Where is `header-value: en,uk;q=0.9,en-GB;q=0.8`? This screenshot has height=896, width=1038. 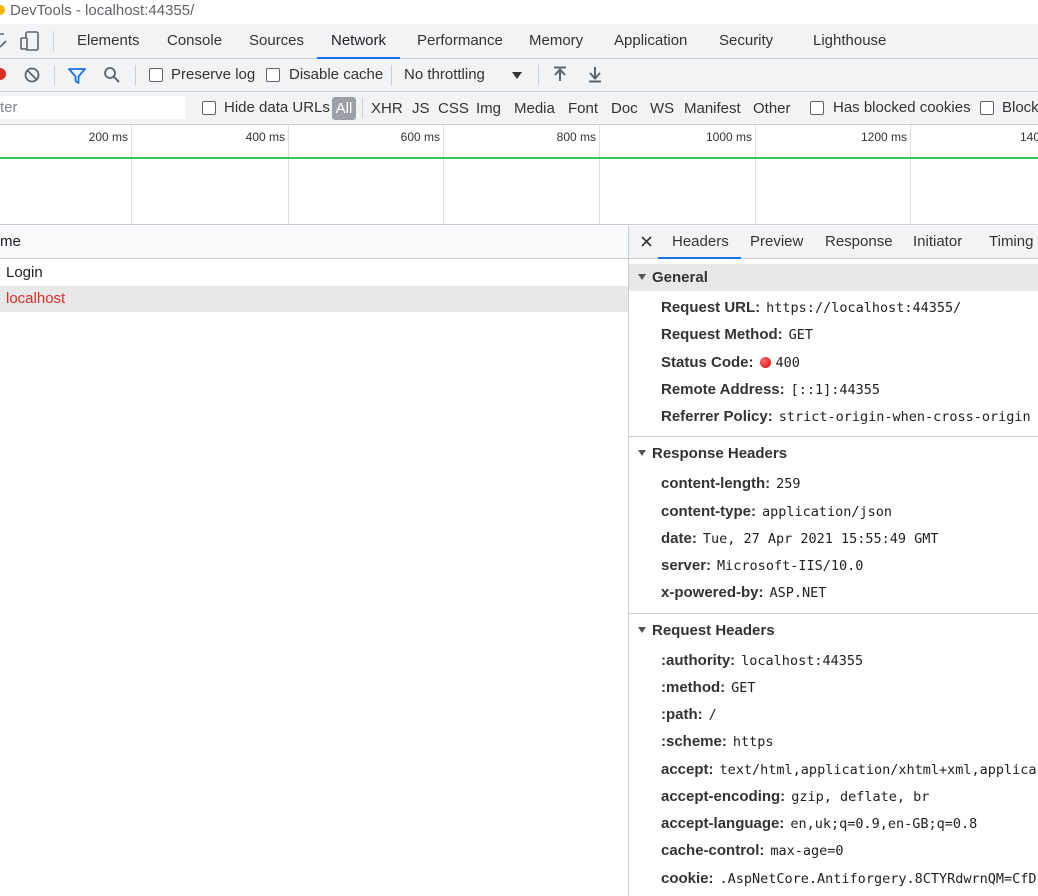
header-value: en,uk;q=0.9,en-GB;q=0.8 is located at coordinates (884, 824).